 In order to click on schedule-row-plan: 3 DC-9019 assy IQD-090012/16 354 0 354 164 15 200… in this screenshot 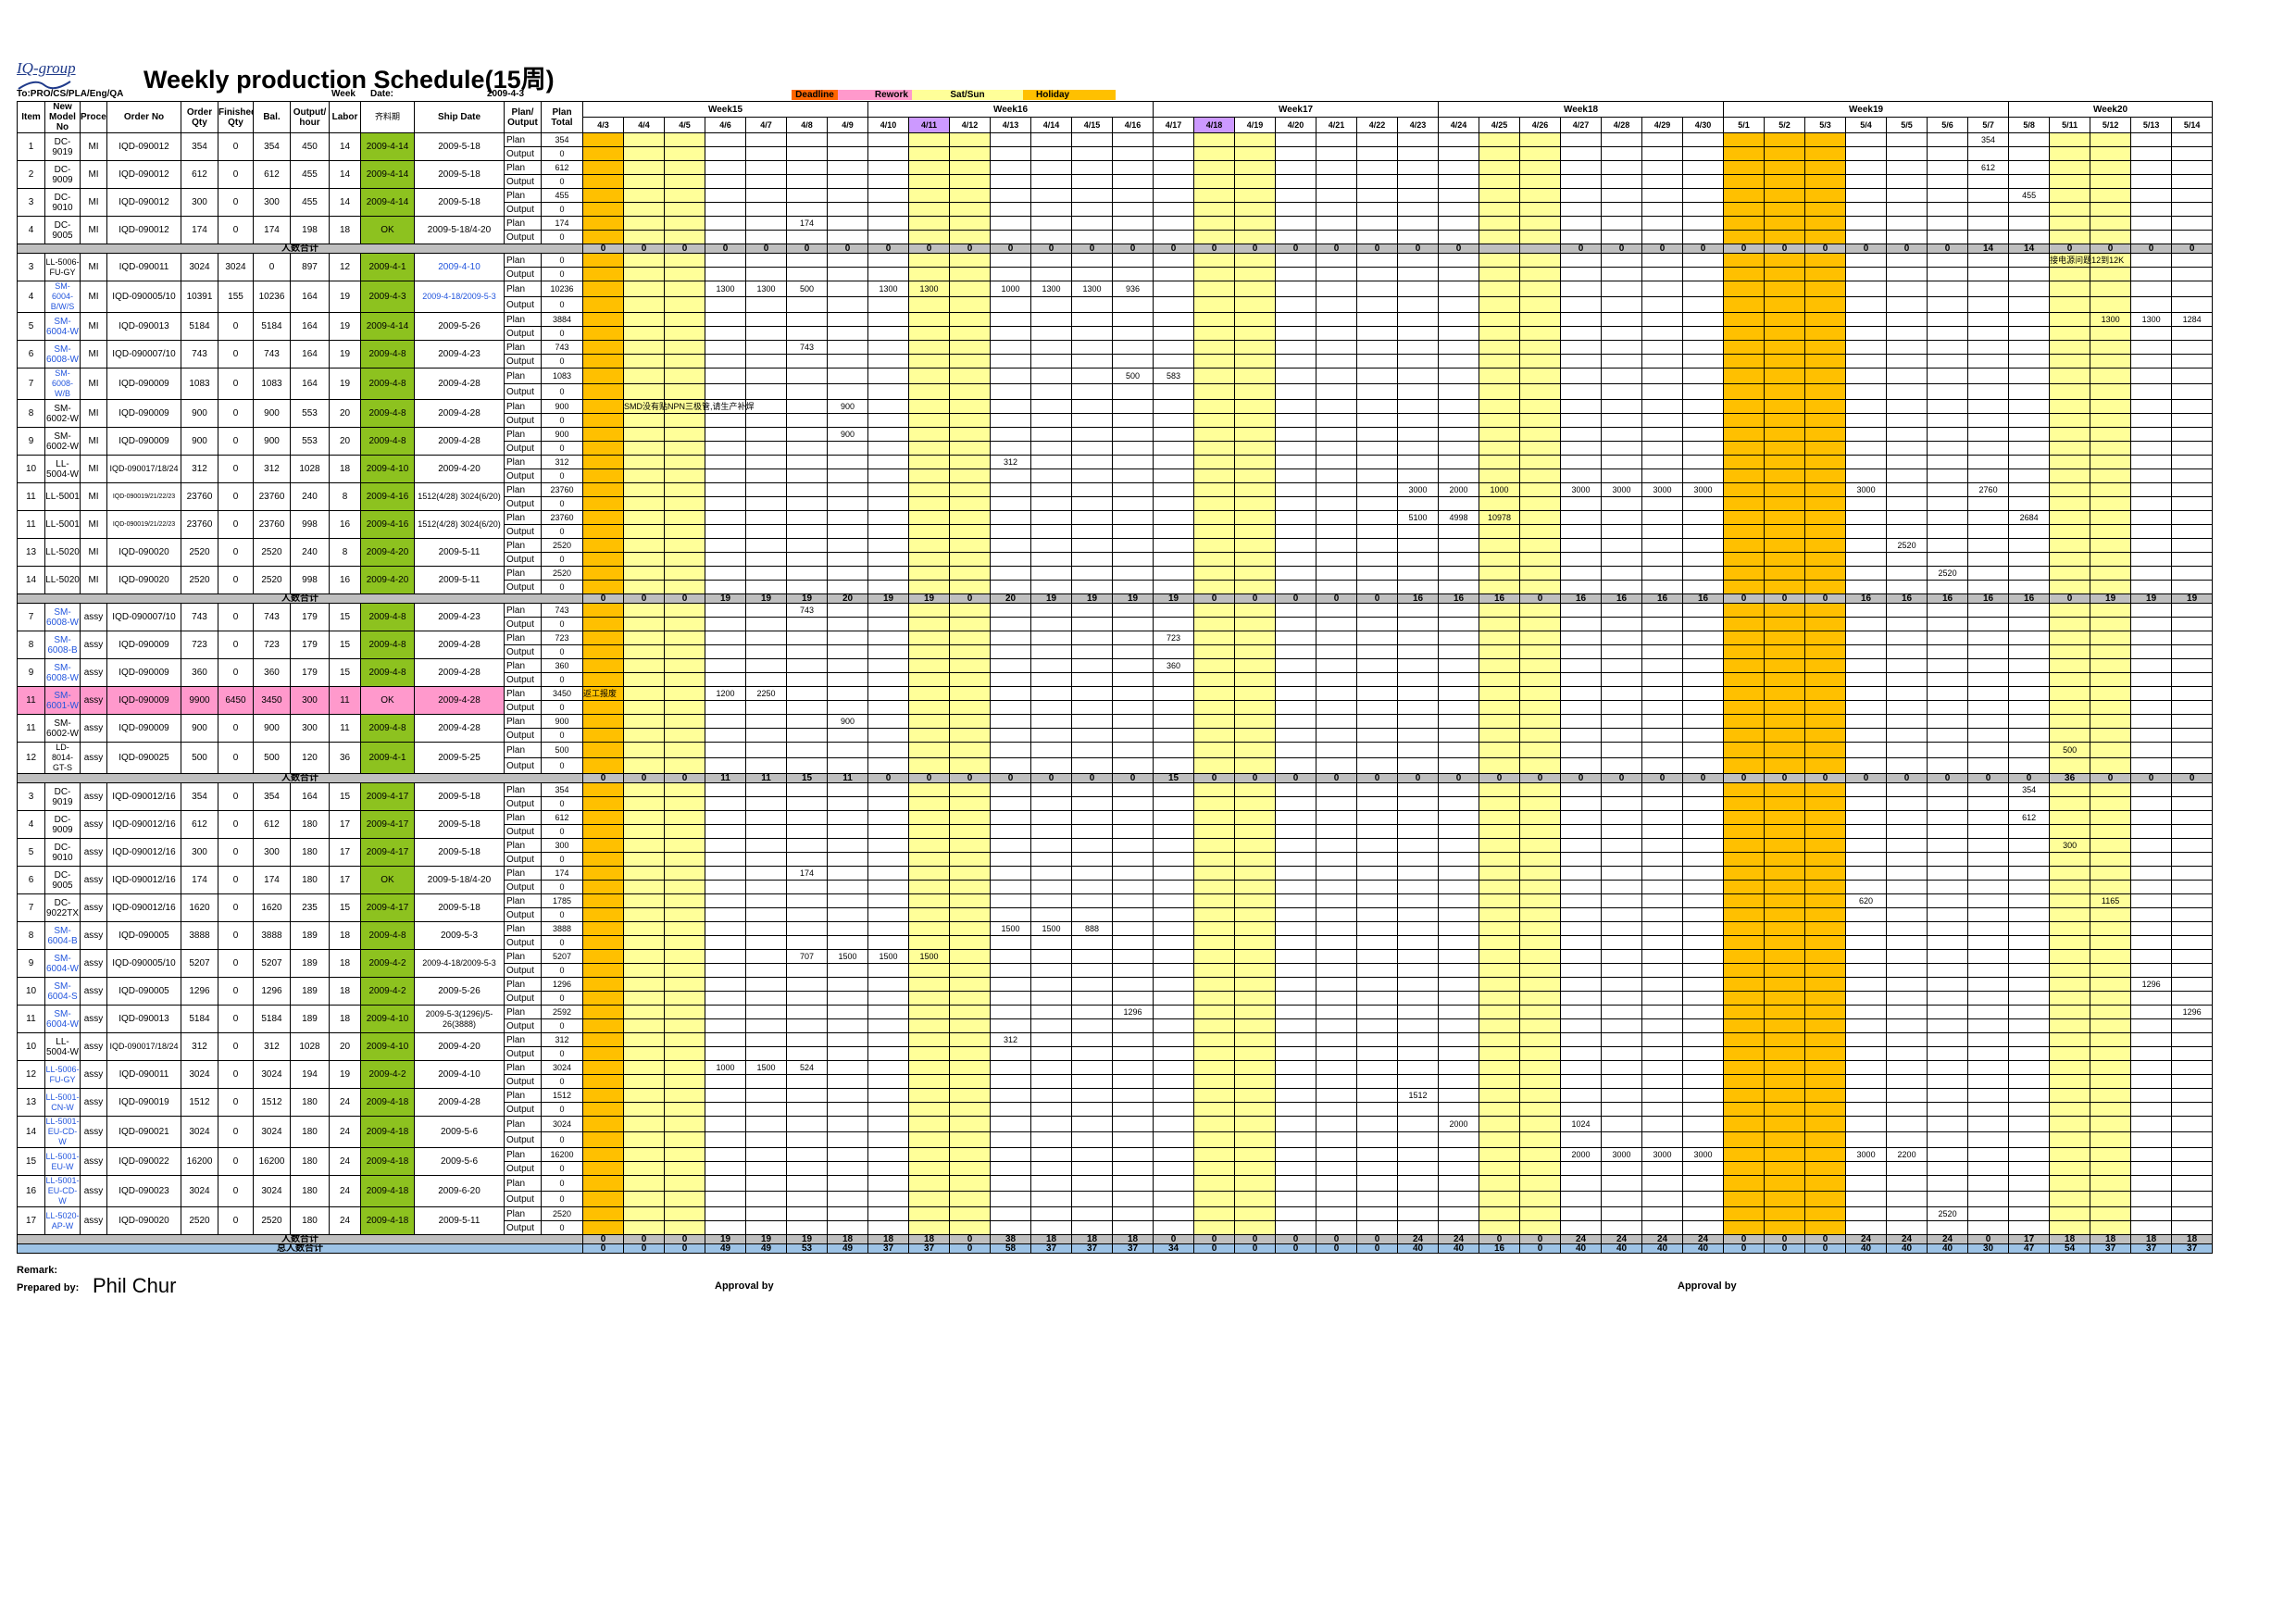, I will do `click(1115, 796)`.